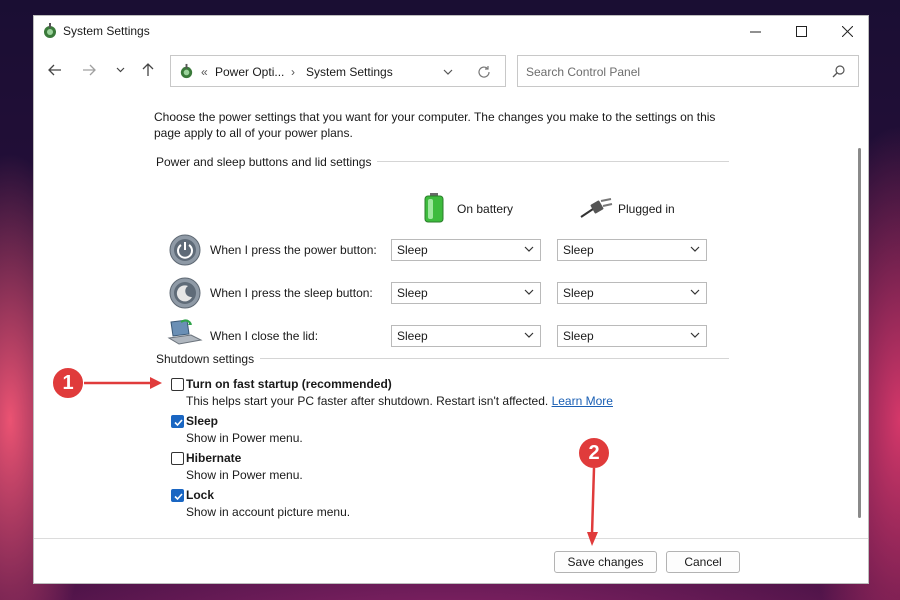  What do you see at coordinates (244, 438) in the screenshot?
I see `sleep-option-description: Show in Power menu.` at bounding box center [244, 438].